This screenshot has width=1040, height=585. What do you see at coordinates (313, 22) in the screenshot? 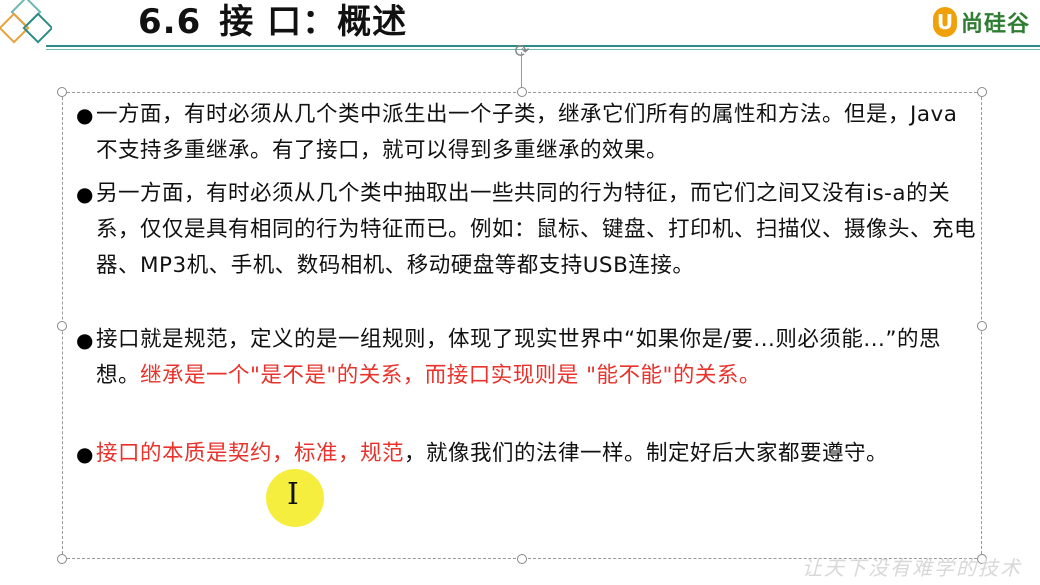
I see `section-title: 接 口：概述` at bounding box center [313, 22].